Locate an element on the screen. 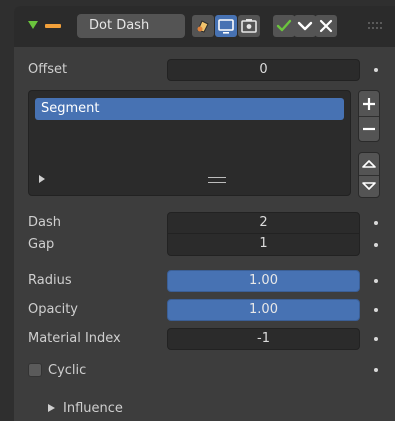 The width and height of the screenshot is (395, 421). modifier-menu-button is located at coordinates (305, 26).